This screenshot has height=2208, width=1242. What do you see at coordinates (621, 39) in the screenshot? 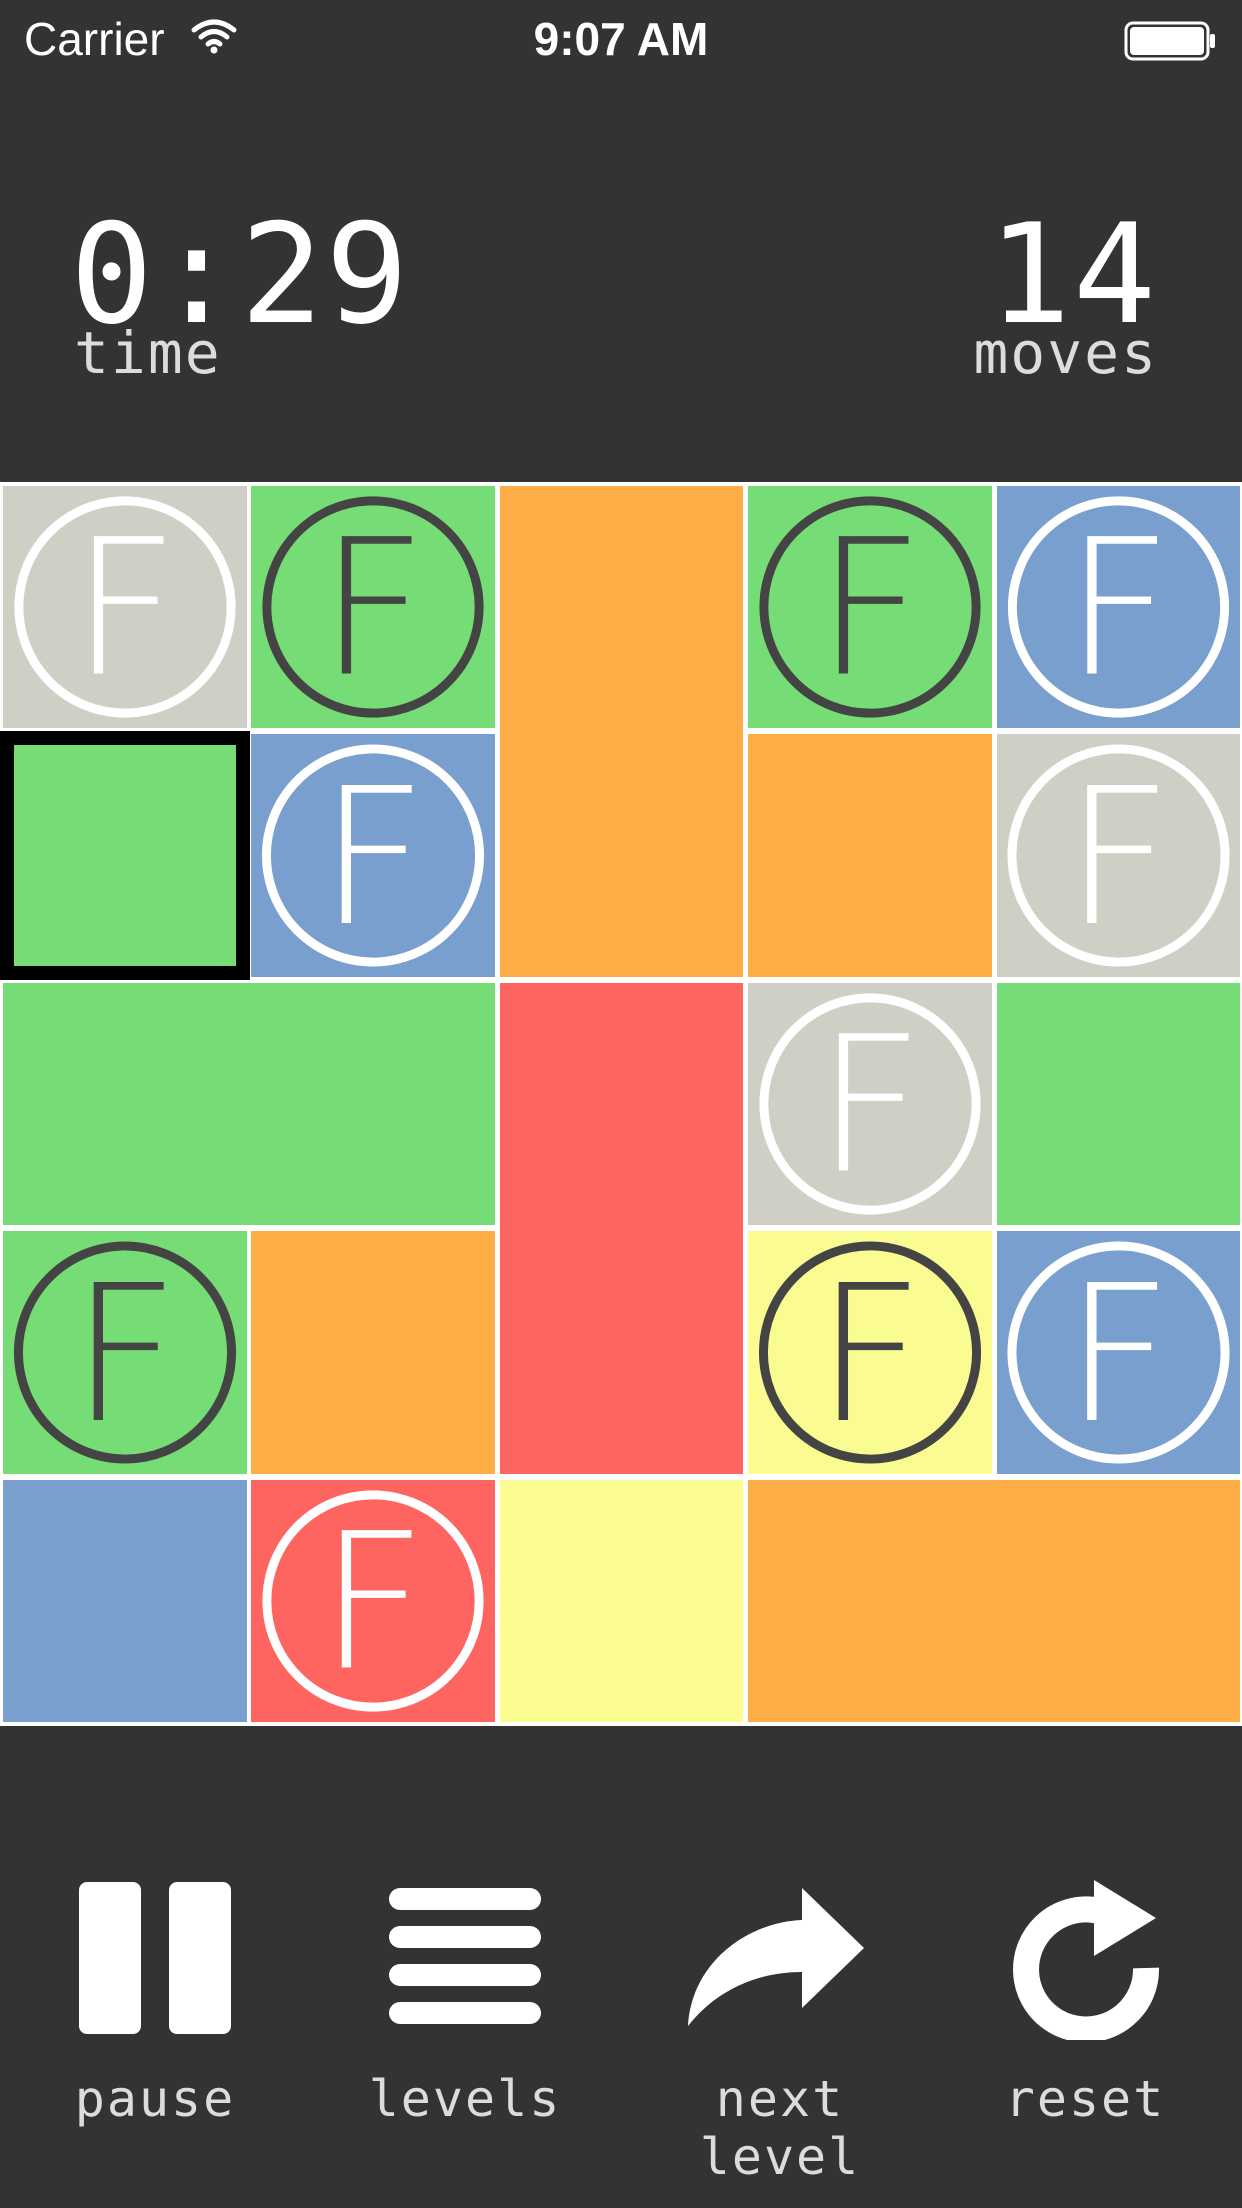
I see `status-clock: 9:07 AM` at bounding box center [621, 39].